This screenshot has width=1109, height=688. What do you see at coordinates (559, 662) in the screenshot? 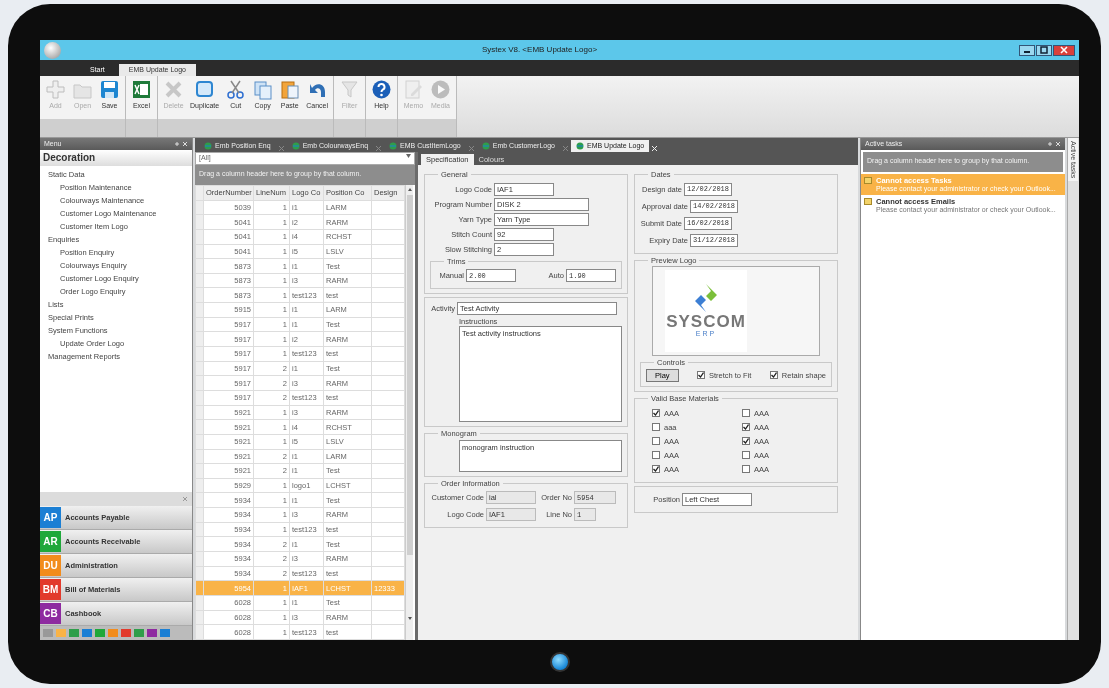
I see `home-button` at bounding box center [559, 662].